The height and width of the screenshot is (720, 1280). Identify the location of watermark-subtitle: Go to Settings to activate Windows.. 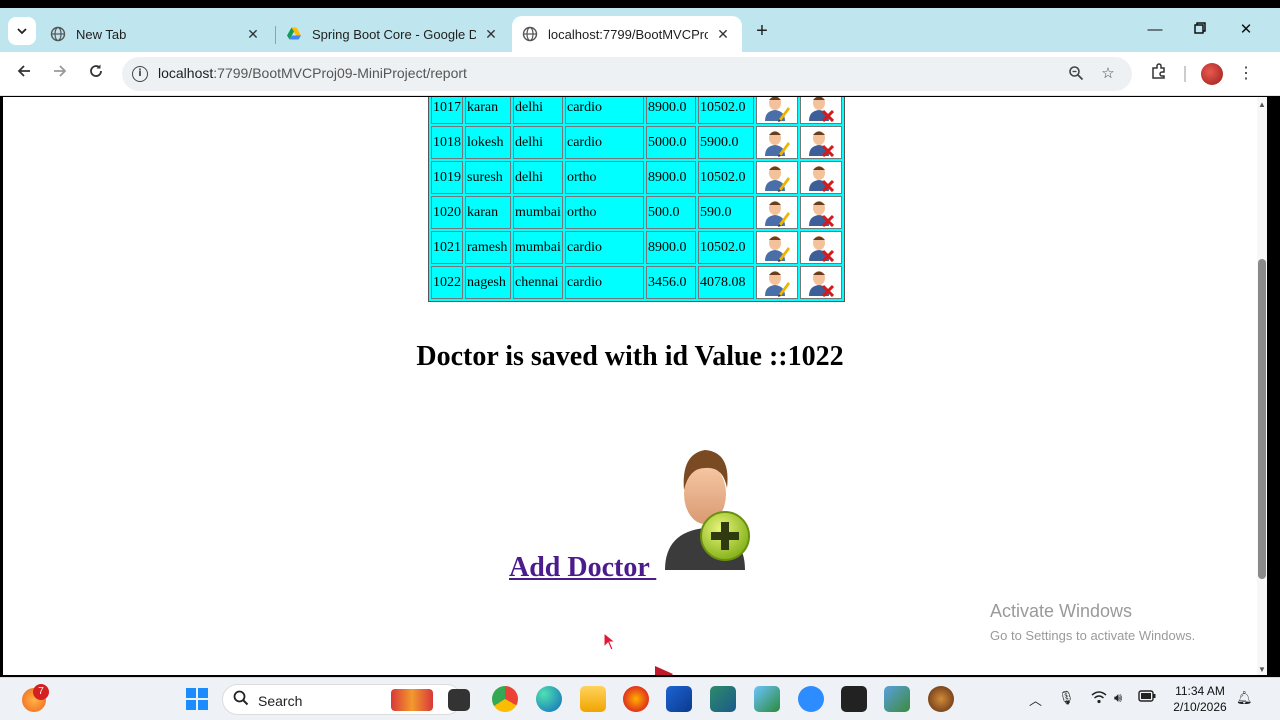
(1093, 635).